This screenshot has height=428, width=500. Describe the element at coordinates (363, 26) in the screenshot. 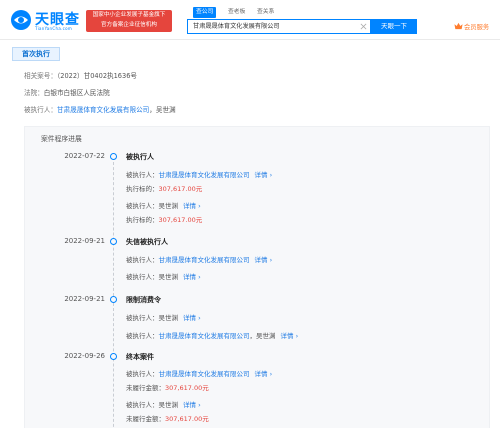

I see `clear-icon` at that location.